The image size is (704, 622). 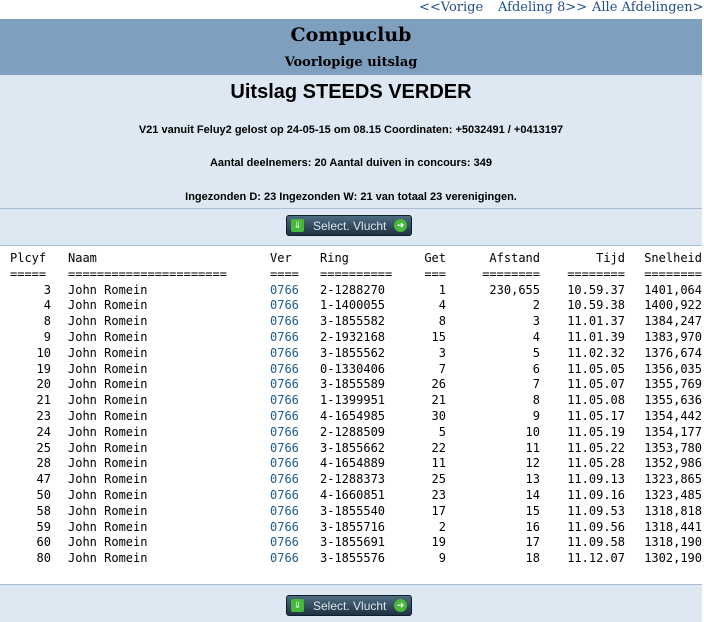 What do you see at coordinates (673, 352) in the screenshot?
I see `cell-snelheid: 1376,674` at bounding box center [673, 352].